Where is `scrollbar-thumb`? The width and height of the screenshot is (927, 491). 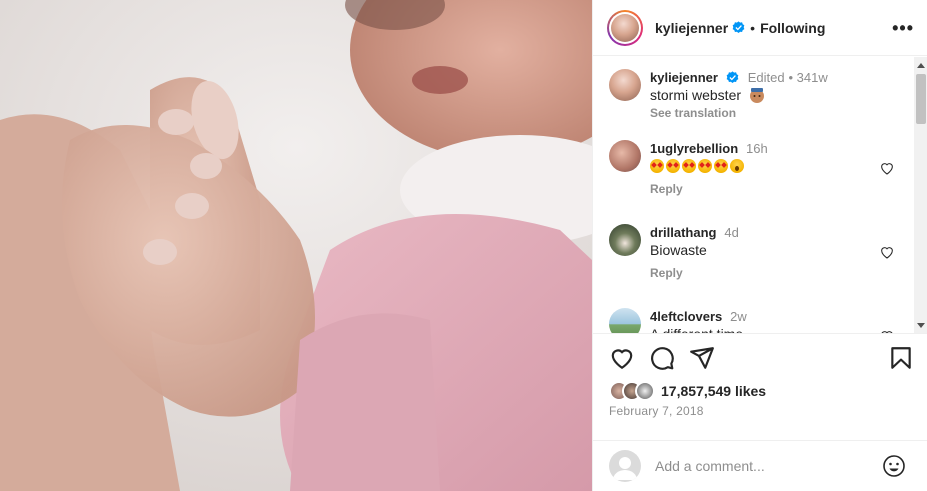 scrollbar-thumb is located at coordinates (921, 99).